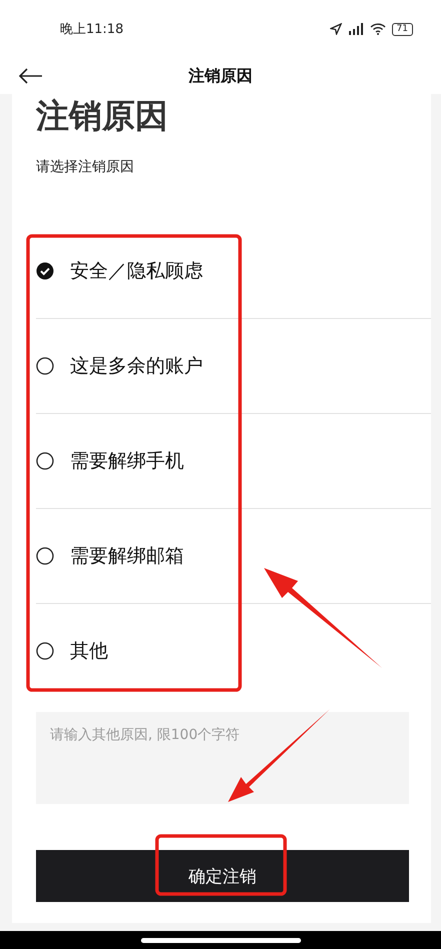 The width and height of the screenshot is (441, 949). What do you see at coordinates (222, 758) in the screenshot?
I see `other-reason-field: 请输入其他原因, 限100个字符` at bounding box center [222, 758].